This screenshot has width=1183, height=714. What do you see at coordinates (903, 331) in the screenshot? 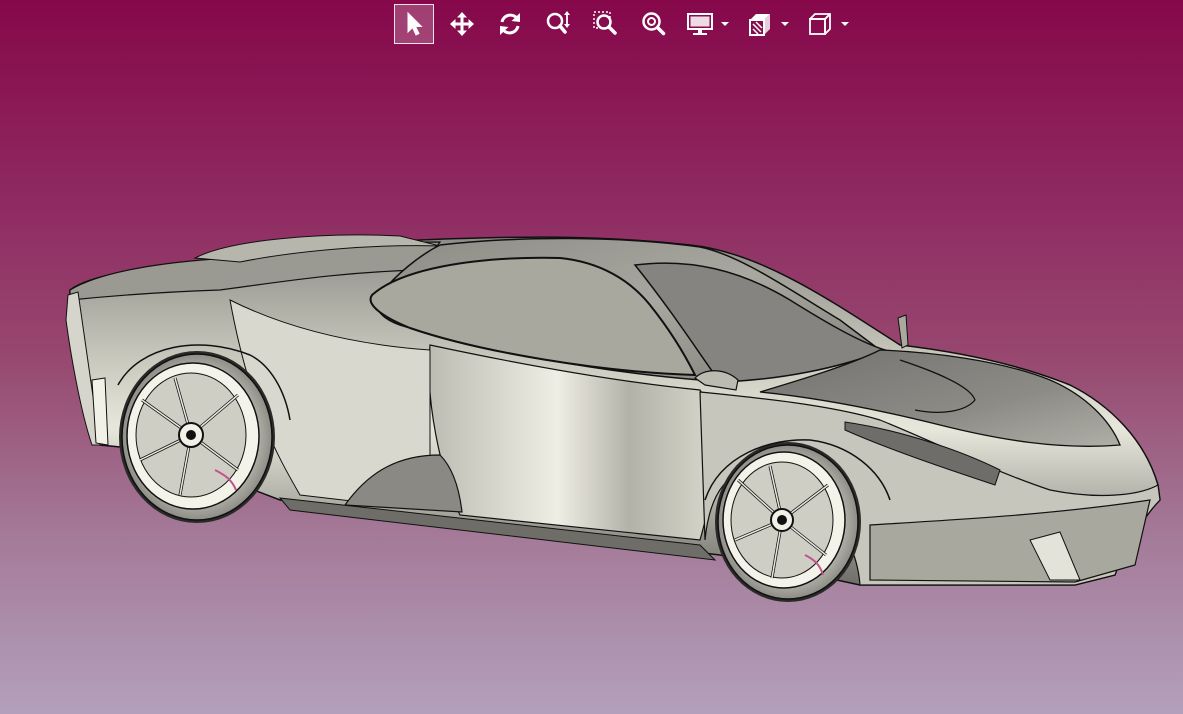
I see `antenna` at bounding box center [903, 331].